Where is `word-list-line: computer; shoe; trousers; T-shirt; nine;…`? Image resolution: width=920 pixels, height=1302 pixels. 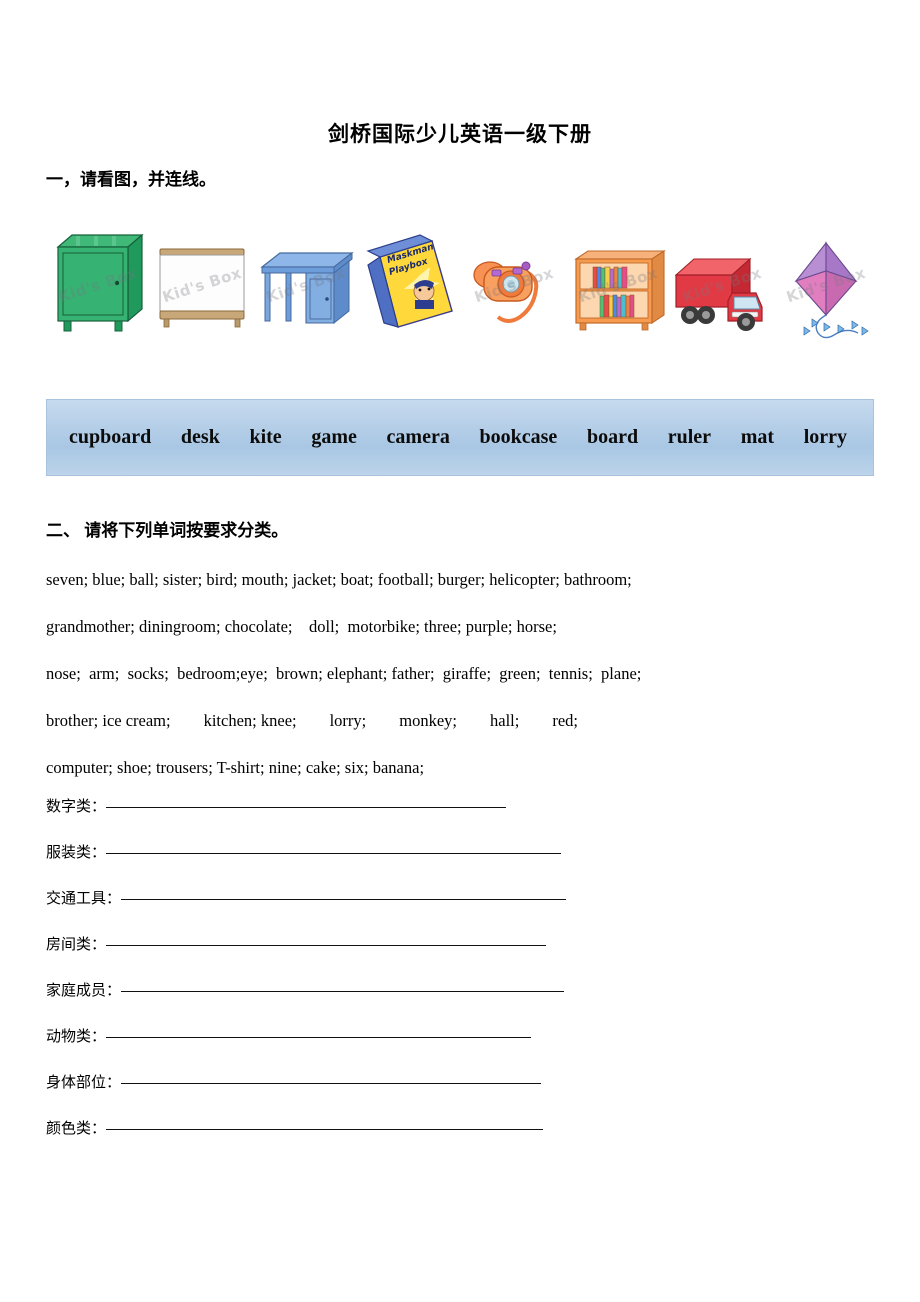
word-list-line: computer; shoe; trousers; T-shirt; nine;… is located at coordinates (235, 768).